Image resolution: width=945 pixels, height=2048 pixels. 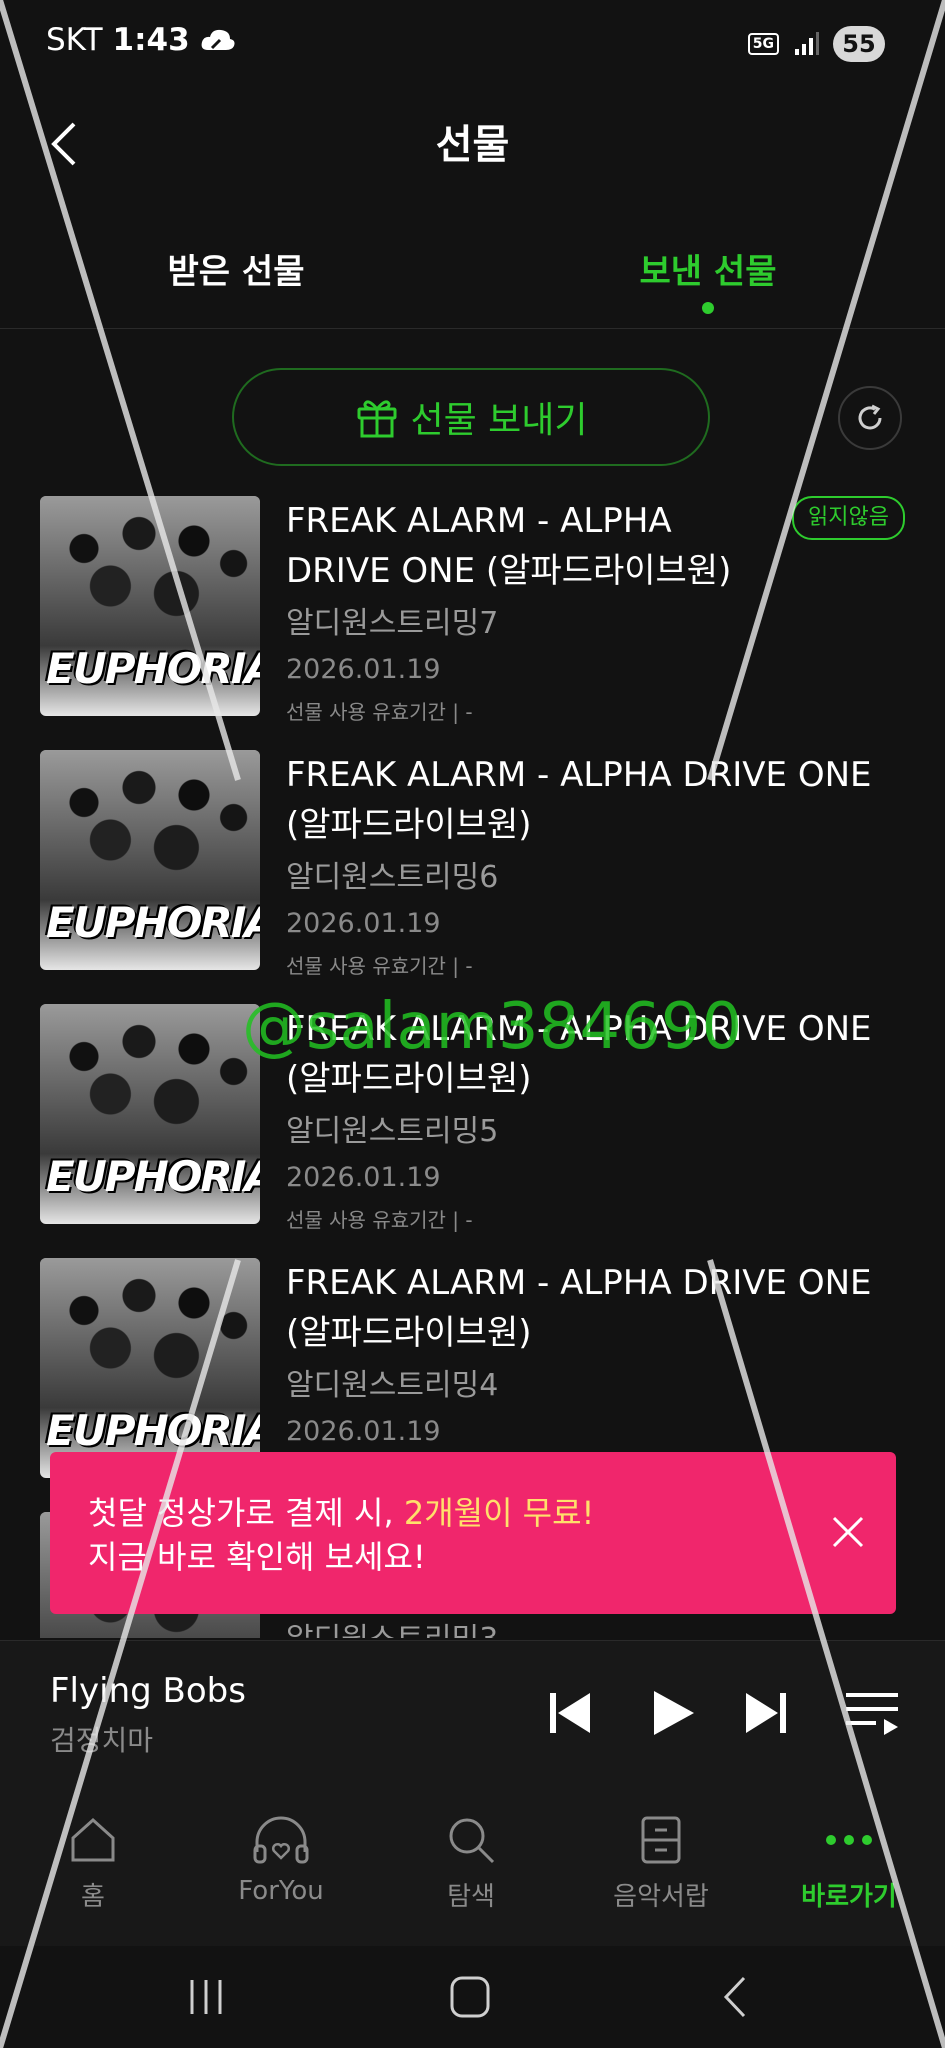 I want to click on nav-label: 탐색, so click(x=471, y=1897).